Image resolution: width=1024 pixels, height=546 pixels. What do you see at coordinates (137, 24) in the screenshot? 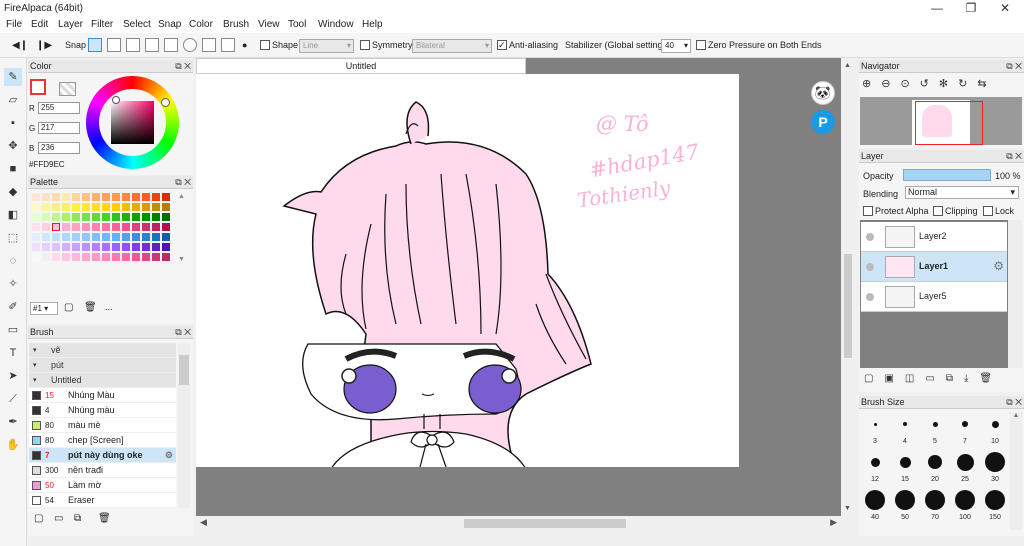
I see `menu-select: Select` at bounding box center [137, 24].